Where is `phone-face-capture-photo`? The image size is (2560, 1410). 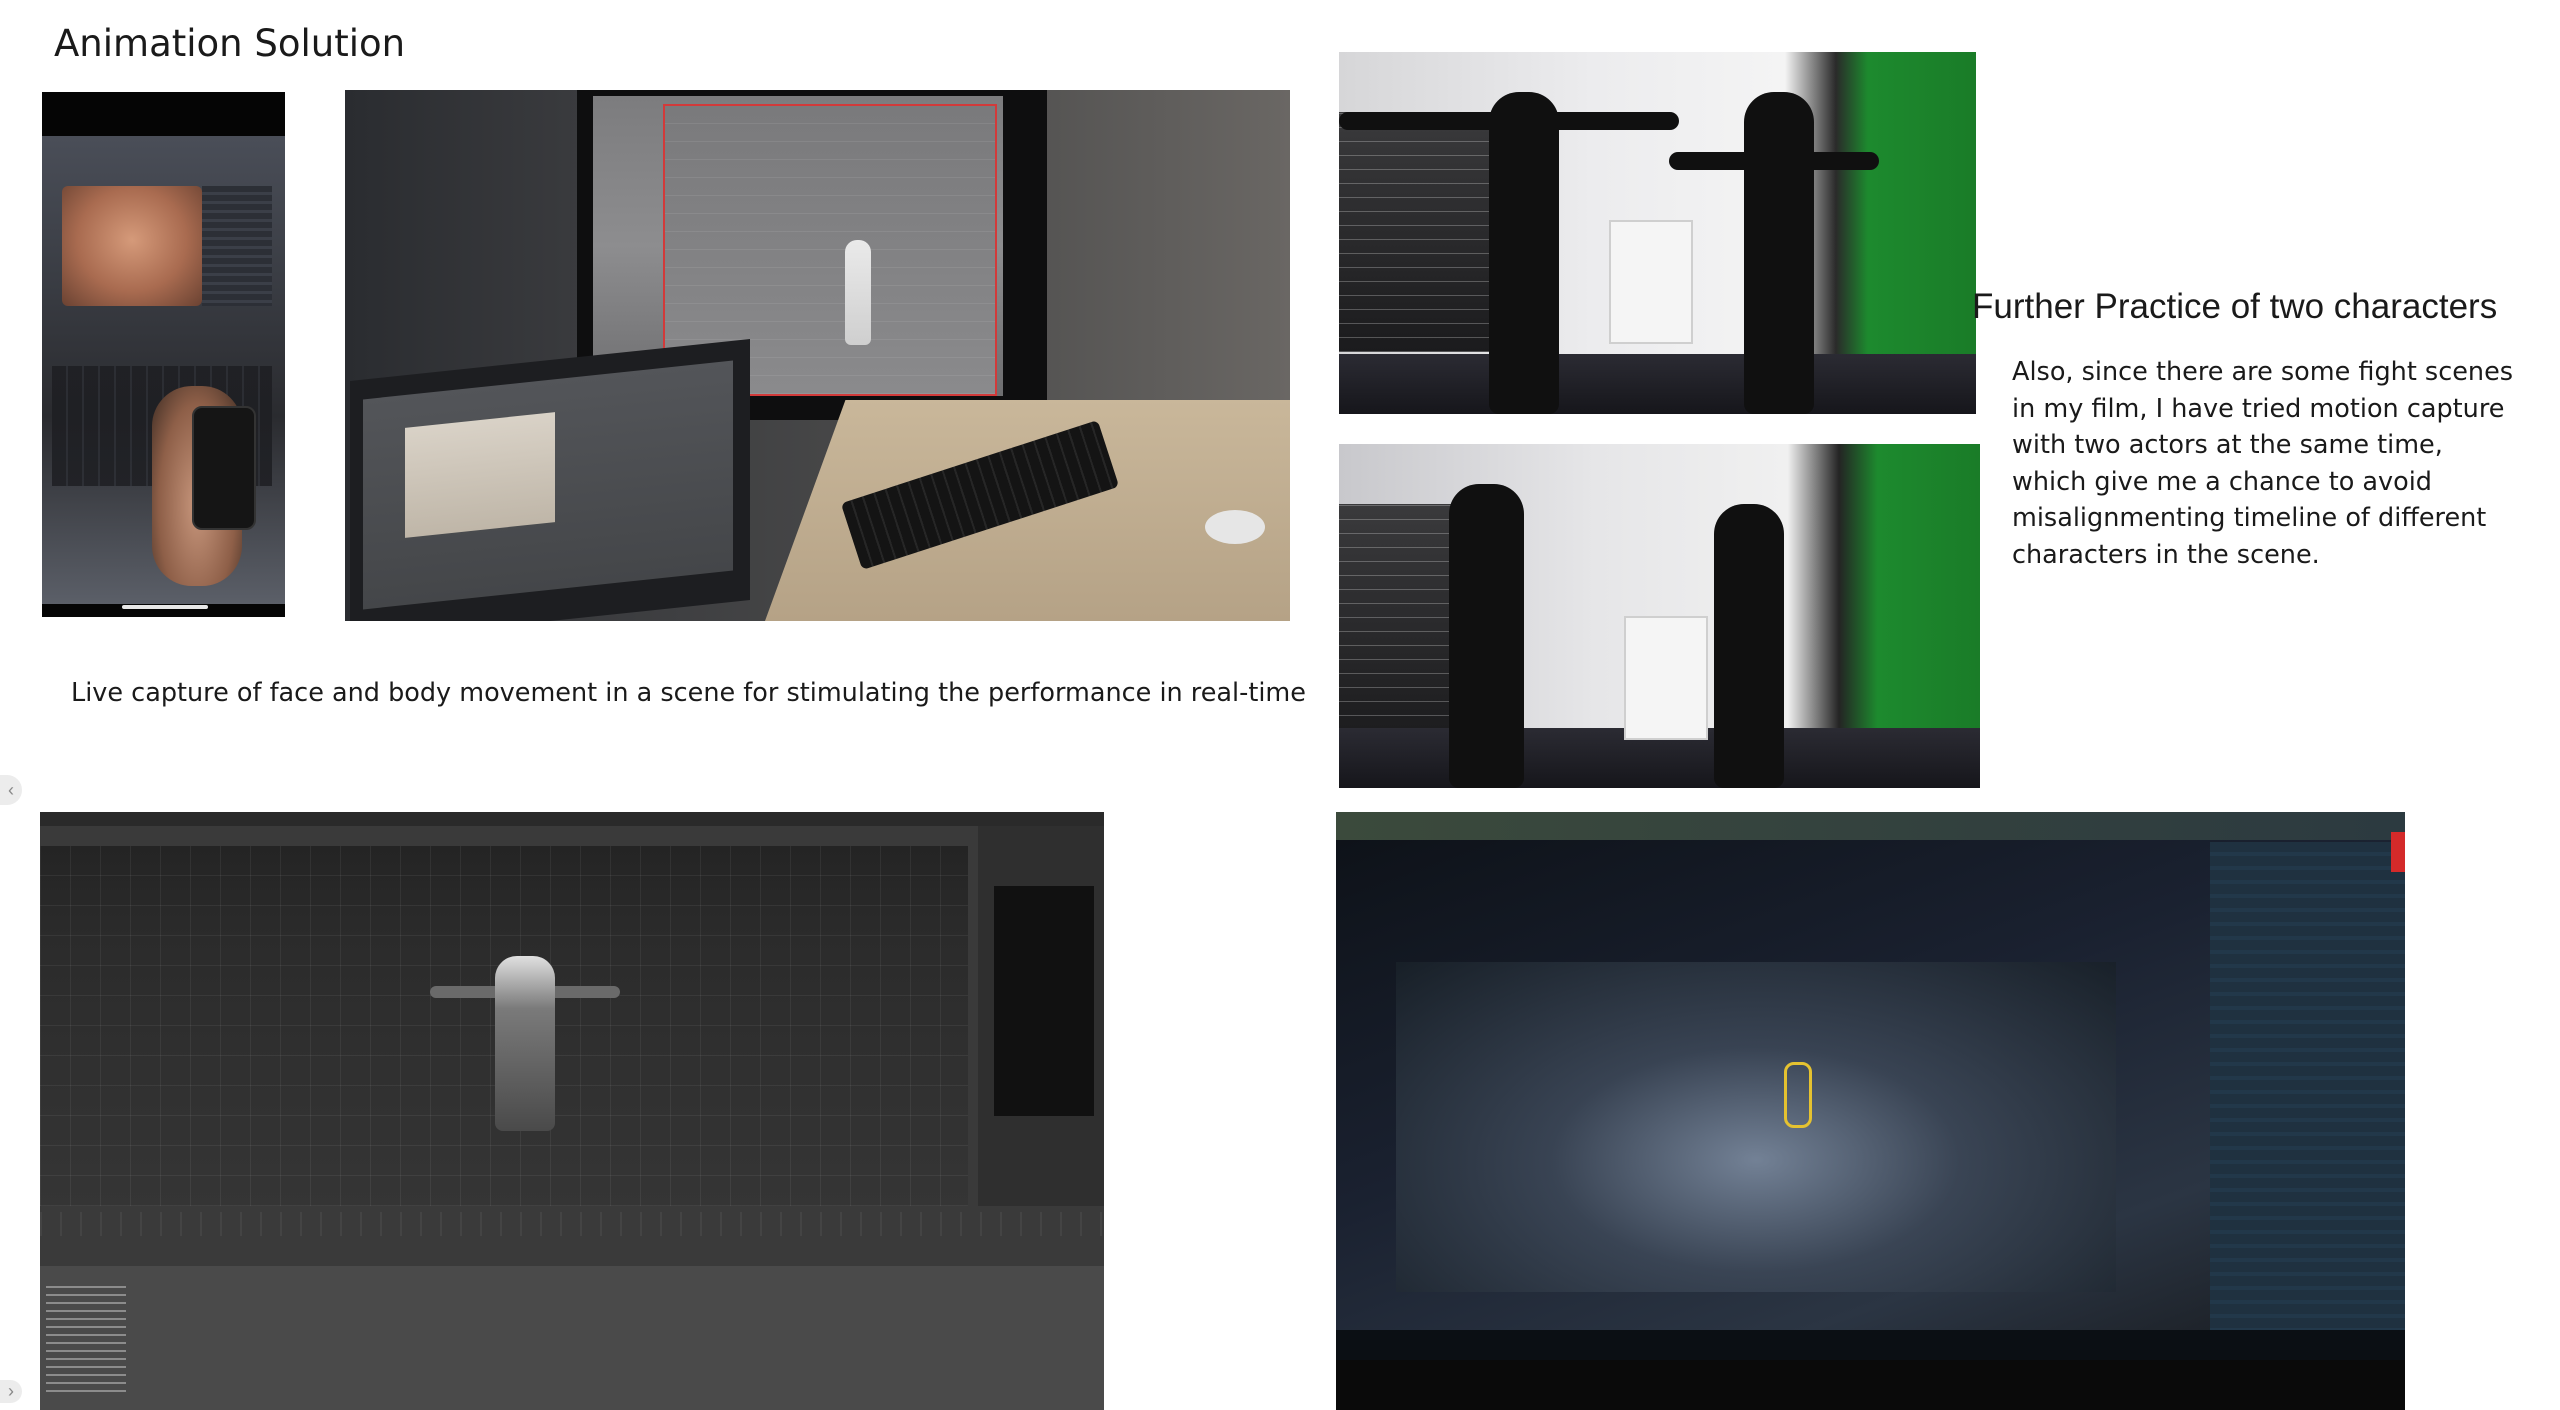
phone-face-capture-photo is located at coordinates (163, 354).